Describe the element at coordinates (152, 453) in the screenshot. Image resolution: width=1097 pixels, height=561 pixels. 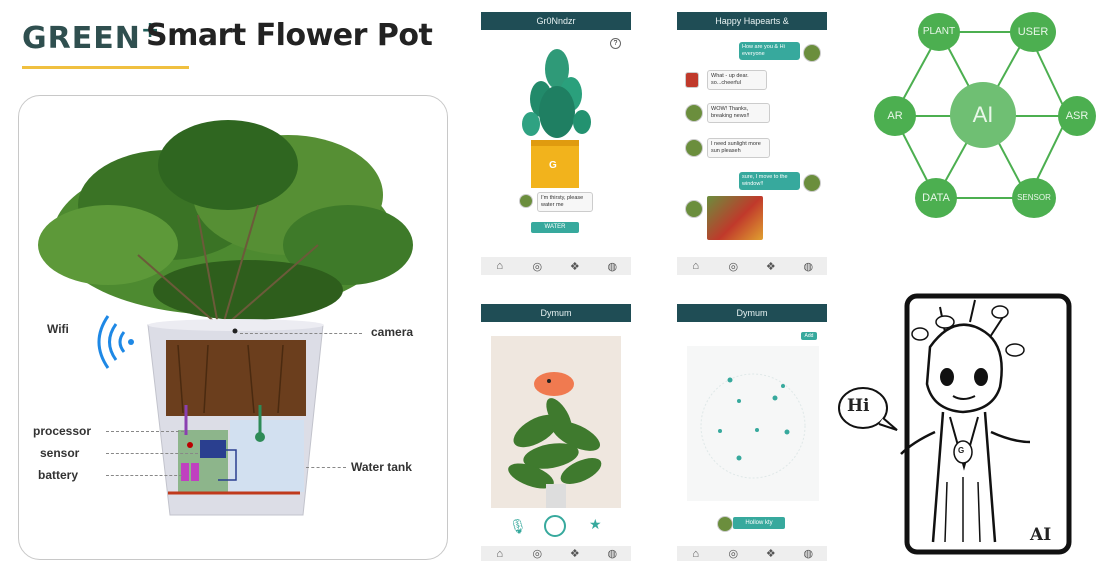
I see `leader-sensor` at that location.